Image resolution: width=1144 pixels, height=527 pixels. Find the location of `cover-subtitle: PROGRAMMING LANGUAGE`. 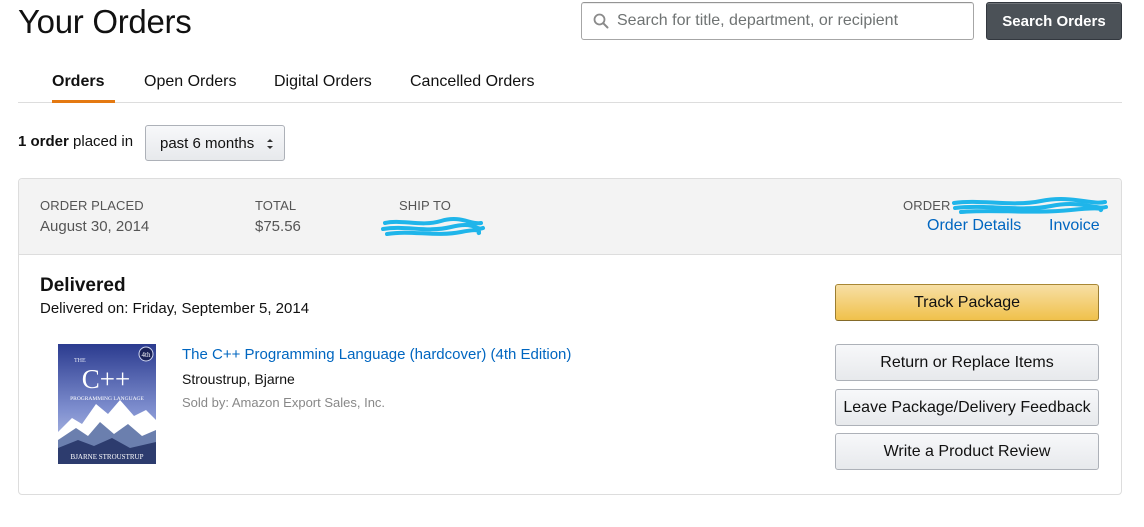

cover-subtitle: PROGRAMMING LANGUAGE is located at coordinates (107, 399).